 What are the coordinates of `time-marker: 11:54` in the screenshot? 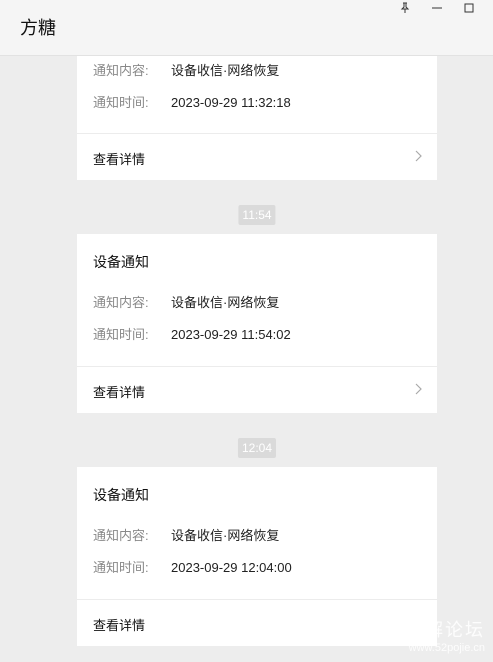 It's located at (257, 215).